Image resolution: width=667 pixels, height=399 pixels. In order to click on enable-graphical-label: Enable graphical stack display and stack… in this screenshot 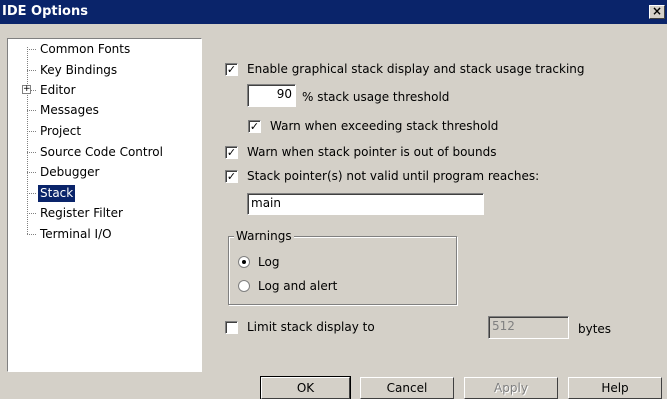, I will do `click(416, 69)`.